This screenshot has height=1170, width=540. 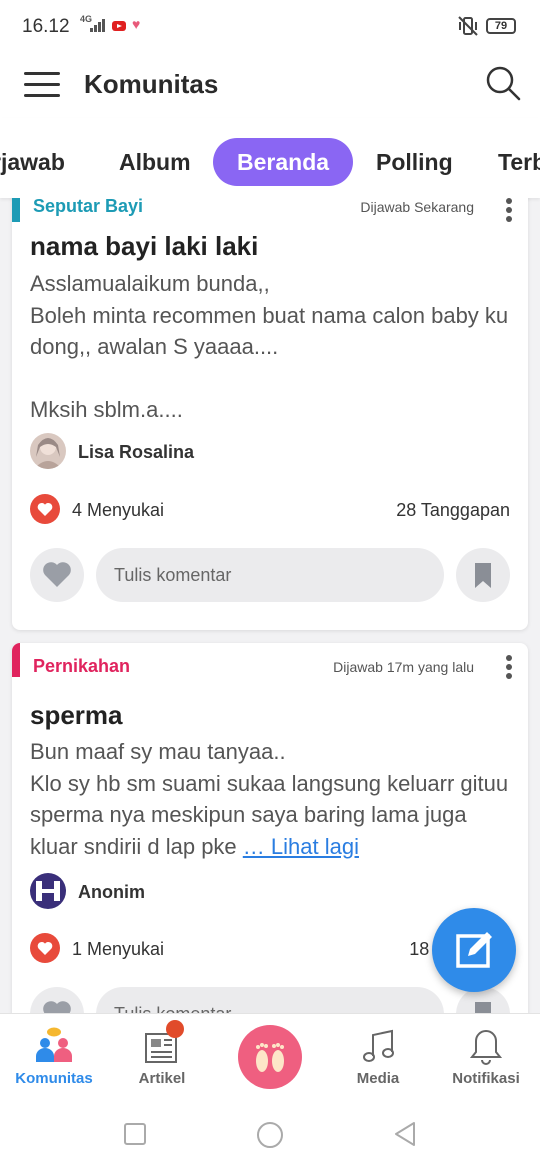 I want to click on music-note-icon, so click(x=378, y=1045).